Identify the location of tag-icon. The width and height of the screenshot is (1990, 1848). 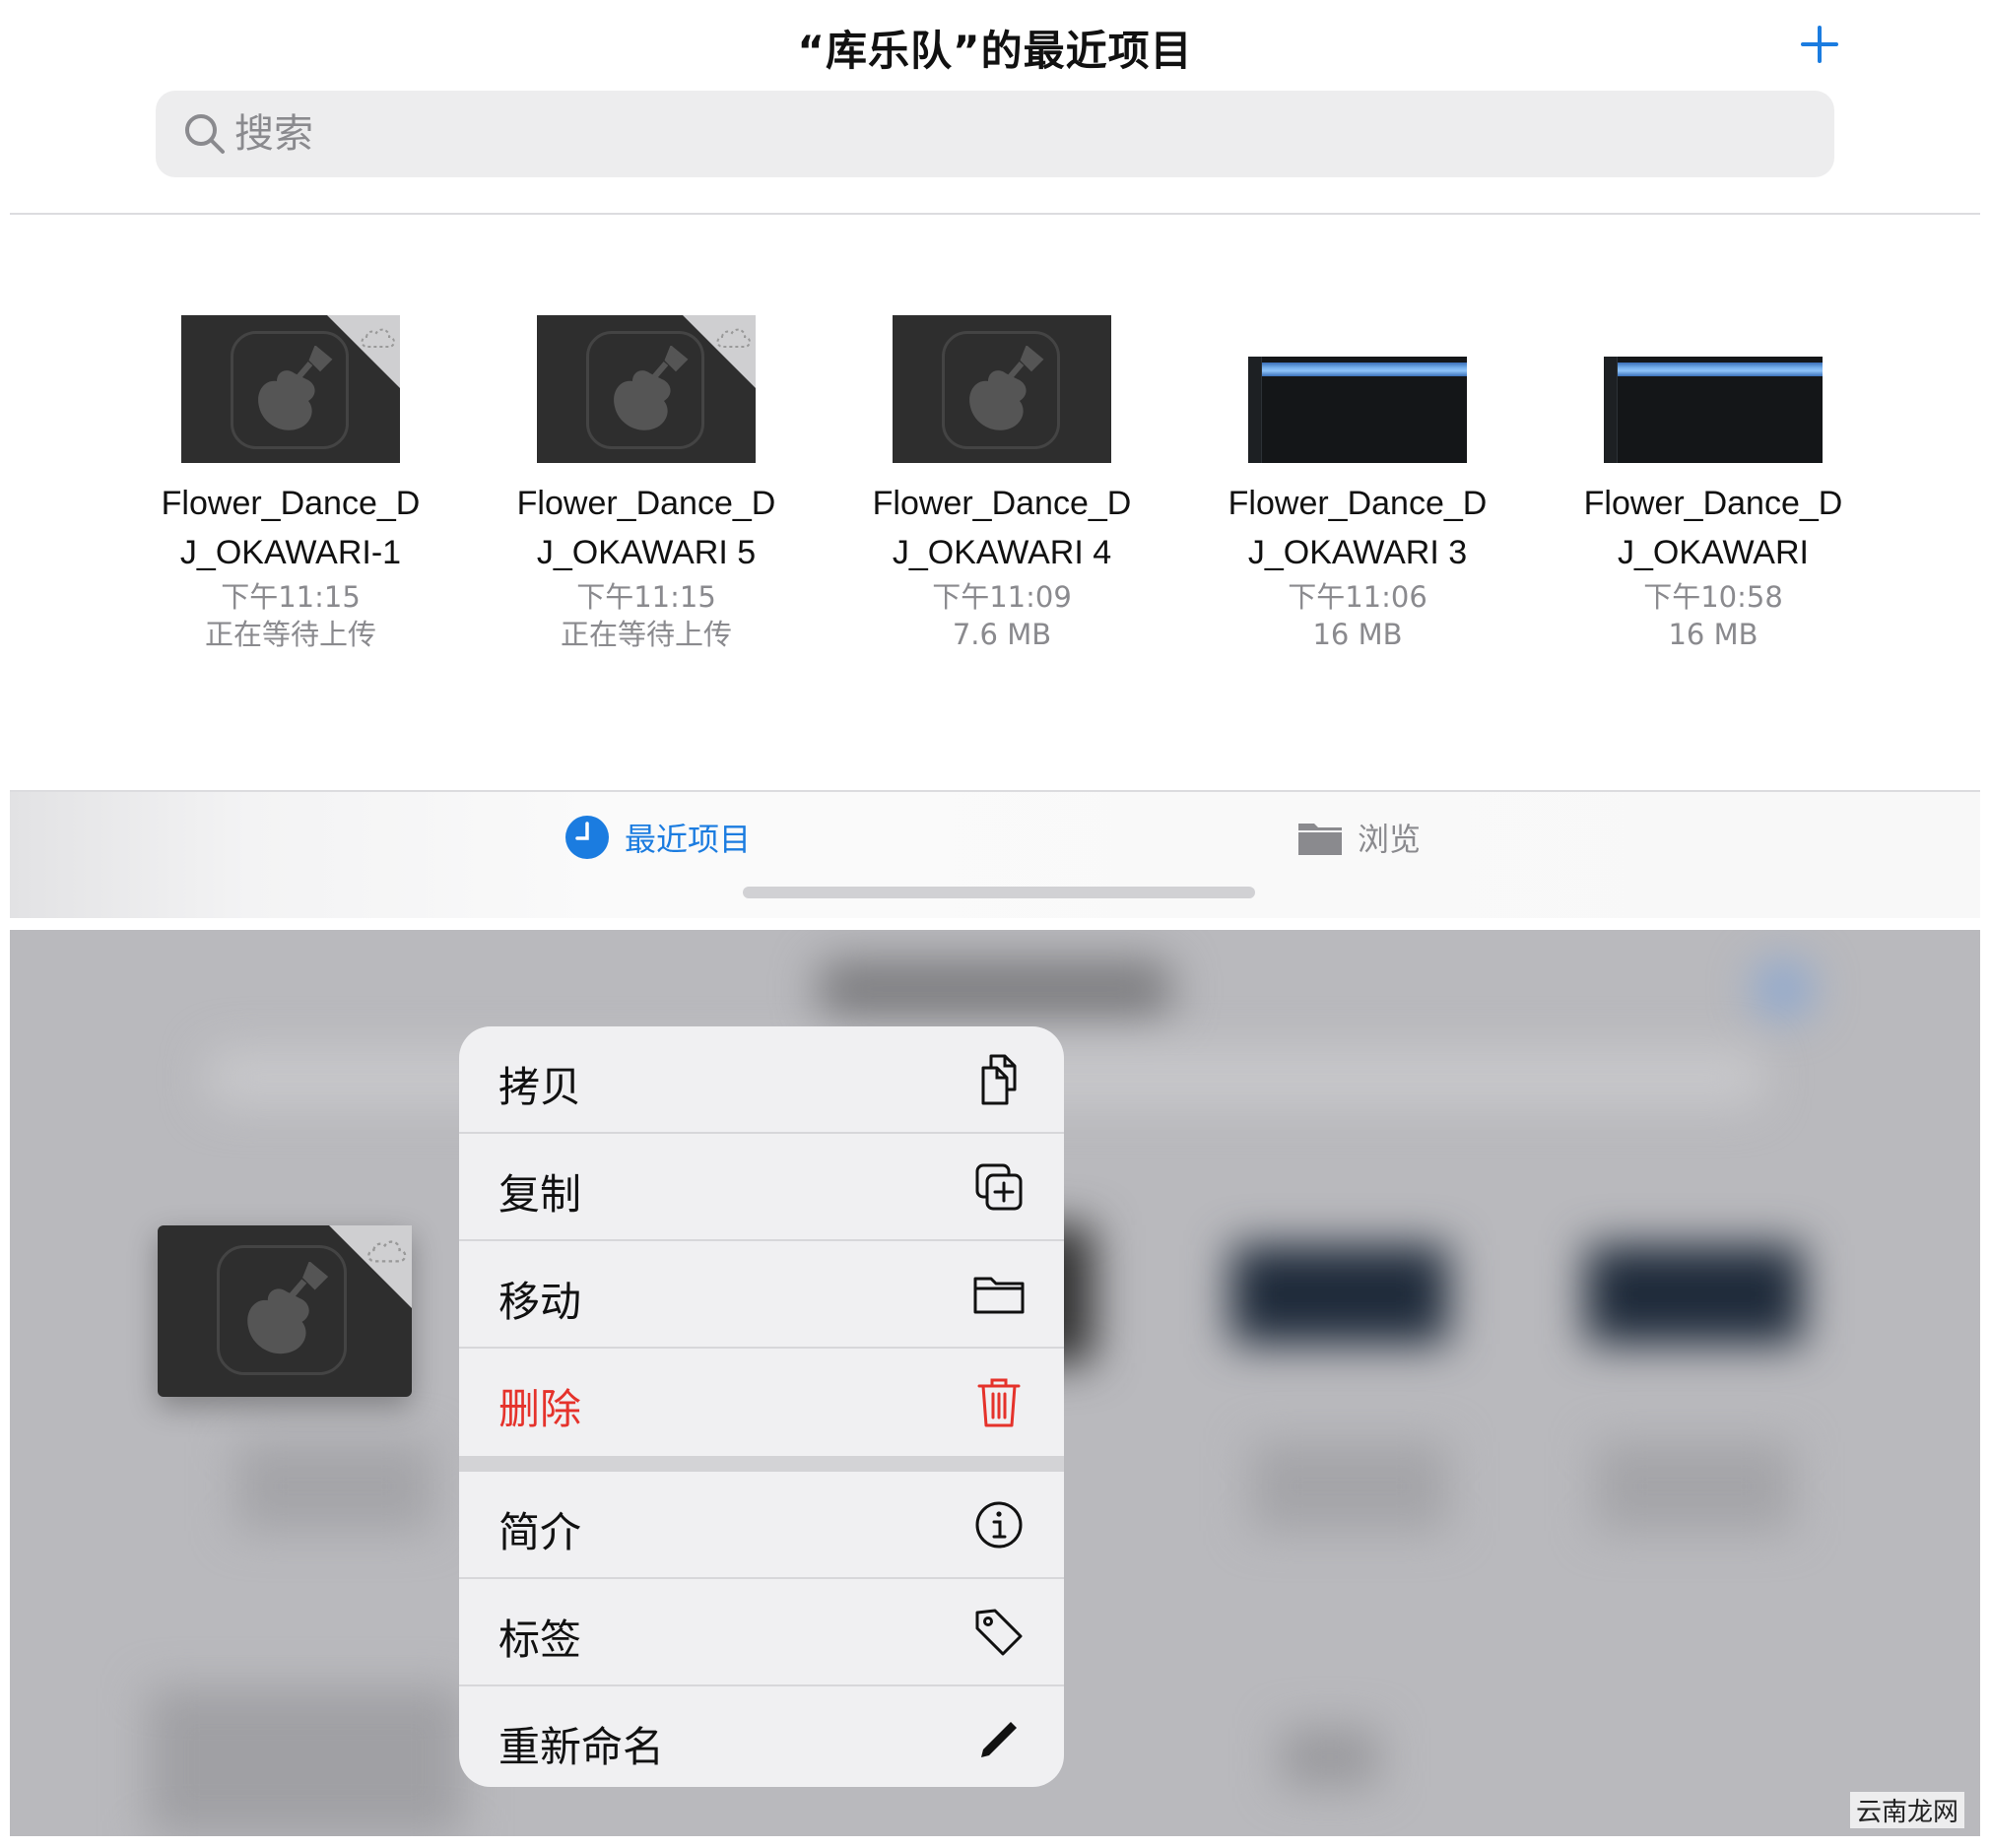
(999, 1632).